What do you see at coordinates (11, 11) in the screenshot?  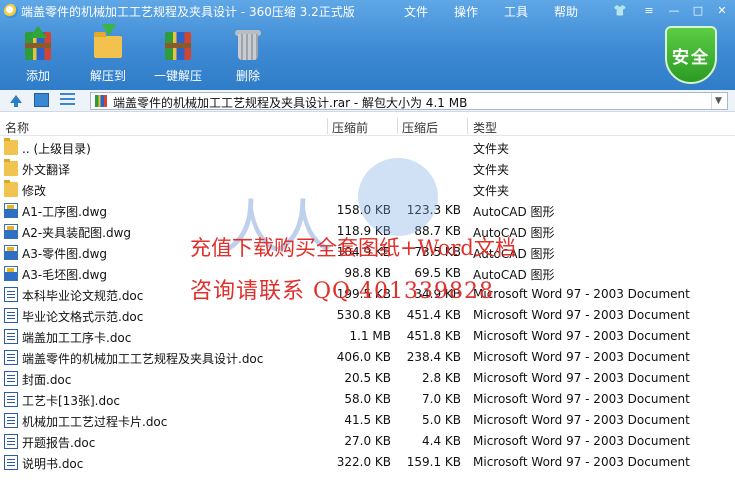 I see `app-logo-icon` at bounding box center [11, 11].